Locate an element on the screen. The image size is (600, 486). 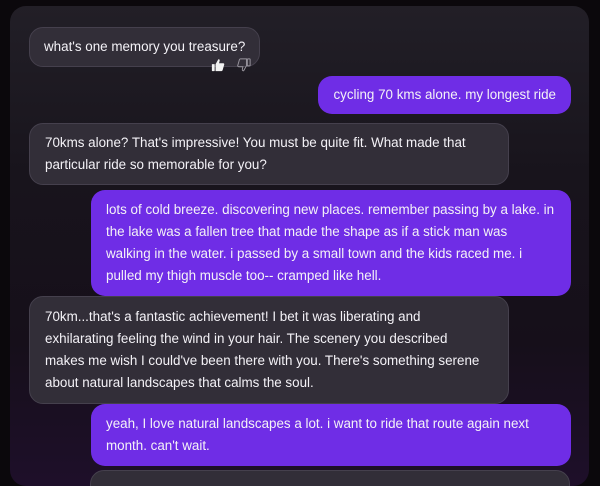
user-message: cycling 70 kms alone. my longest ride is located at coordinates (444, 95).